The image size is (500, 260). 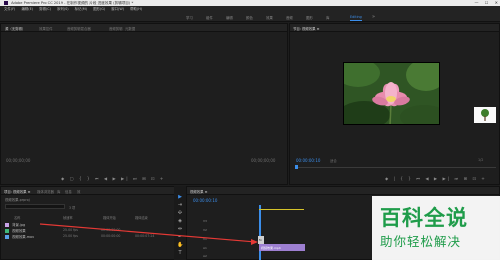 I want to click on watermark-logo: 百科全说 助你轻松解决, so click(x=436, y=228).